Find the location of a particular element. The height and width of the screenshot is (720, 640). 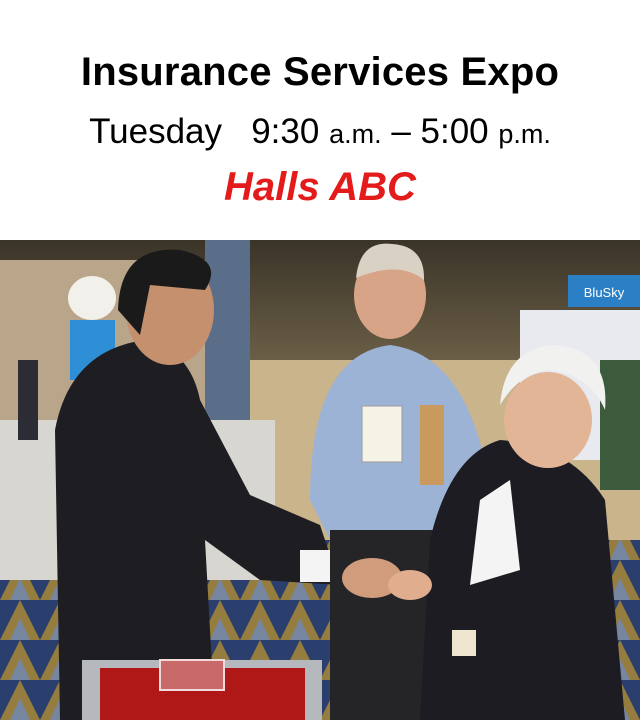

event-schedule: Tuesday 9:30 a.m. – 5:00 p.m. is located at coordinates (320, 132).